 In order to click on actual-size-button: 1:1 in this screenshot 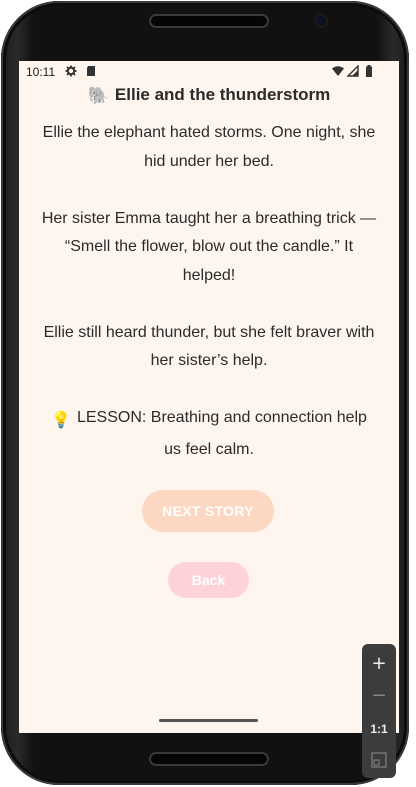, I will do `click(379, 729)`.